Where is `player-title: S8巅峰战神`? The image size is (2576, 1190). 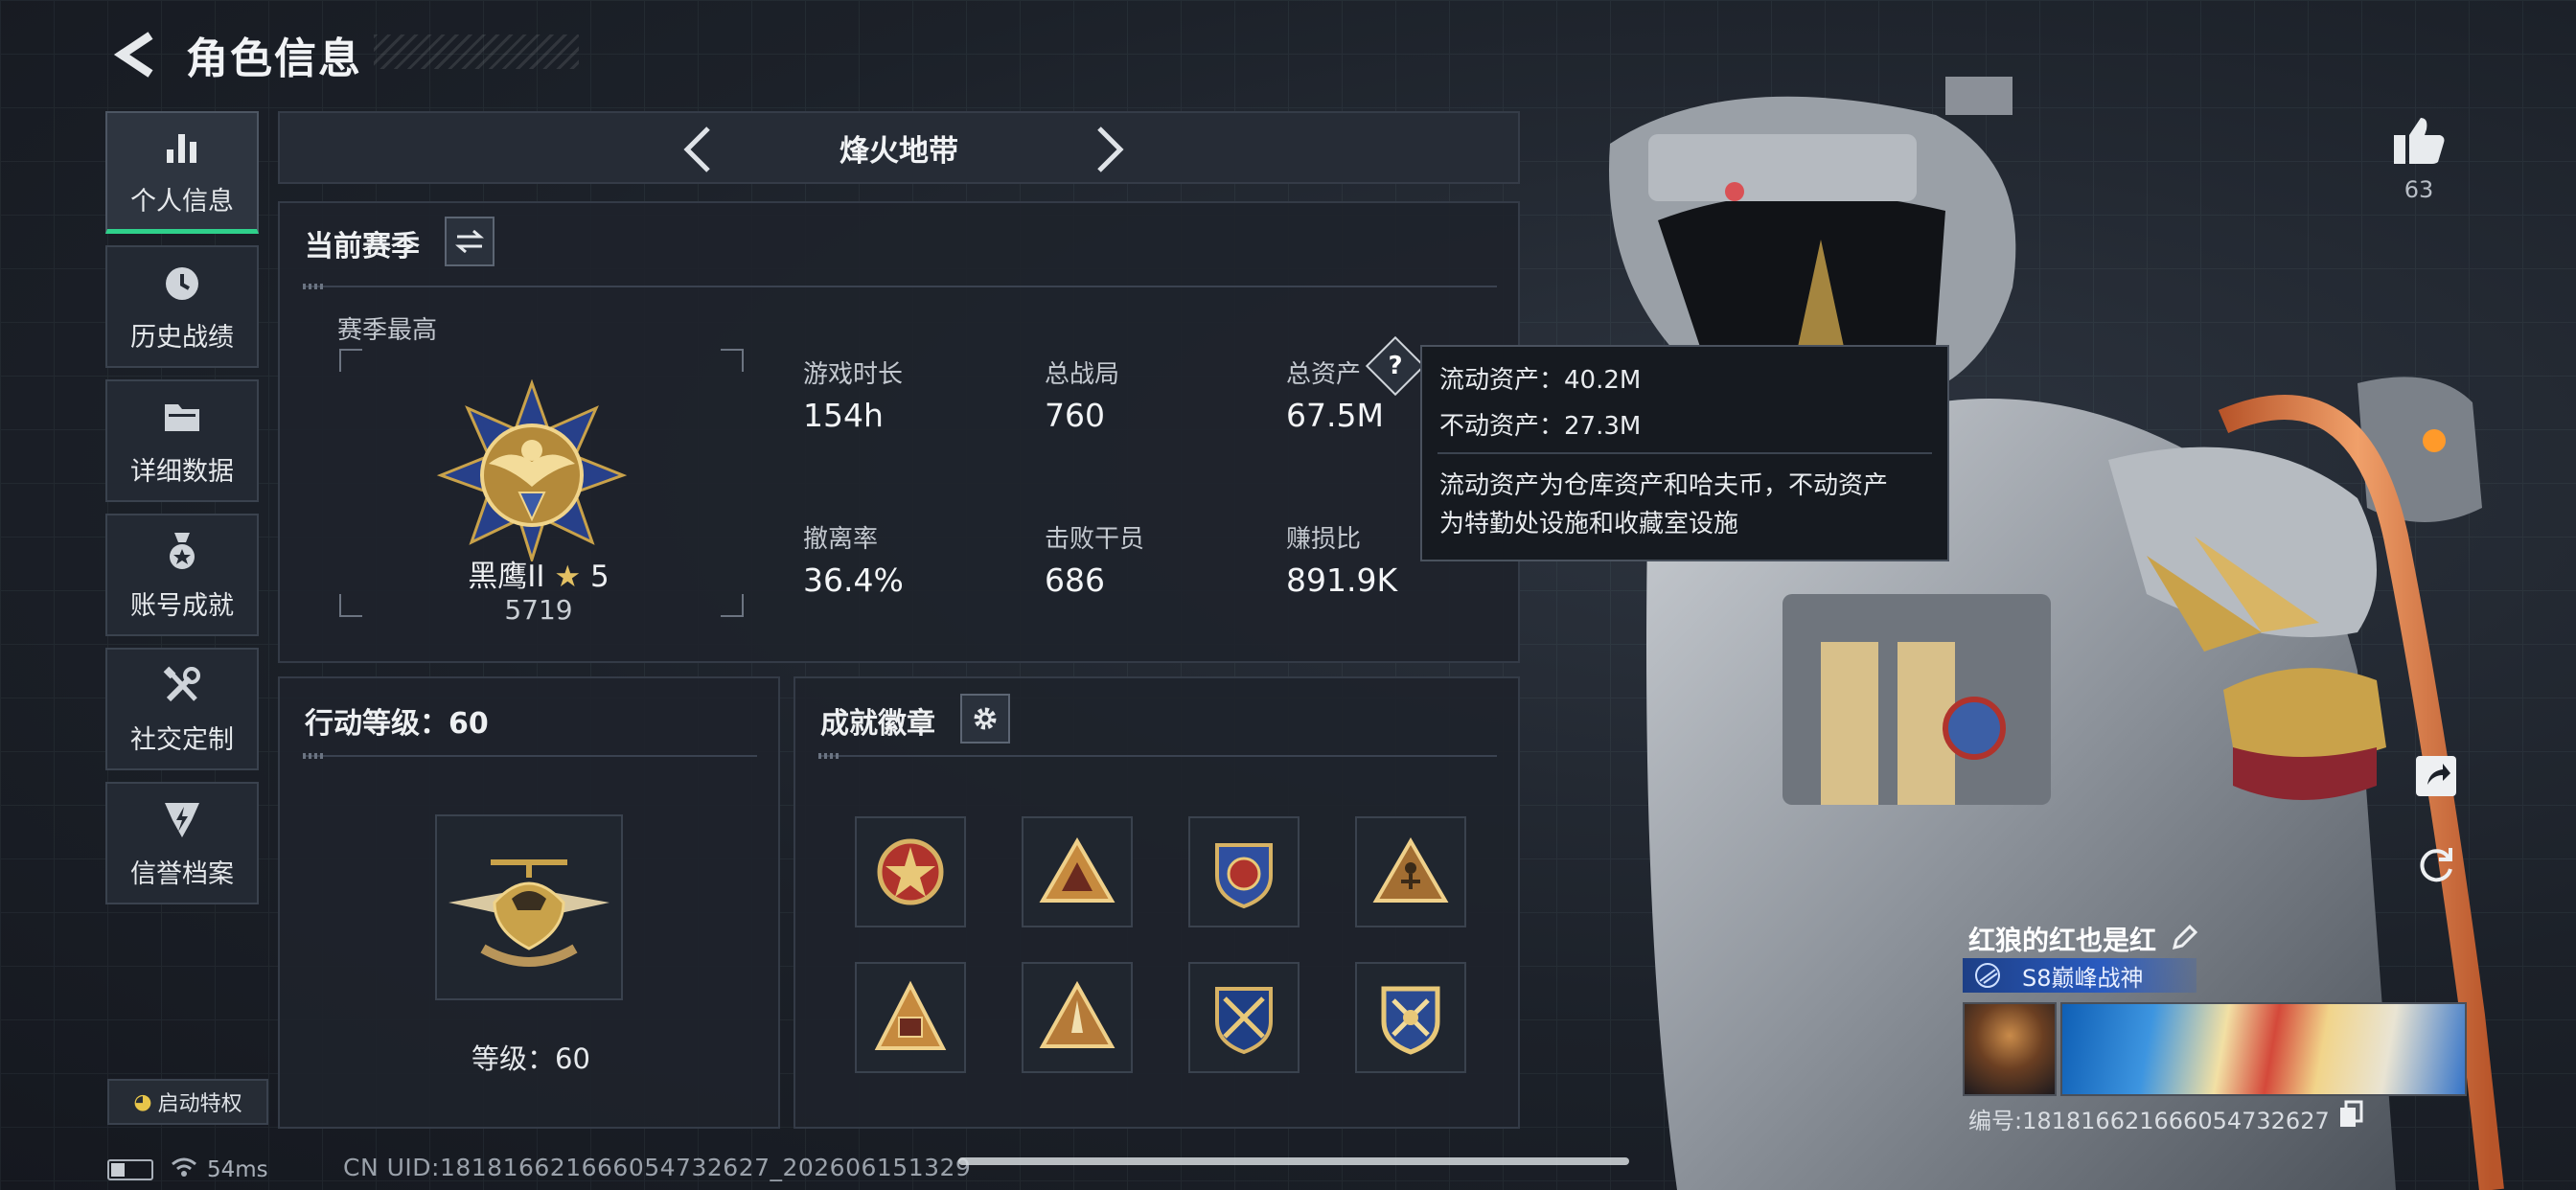 player-title: S8巅峰战神 is located at coordinates (2083, 978).